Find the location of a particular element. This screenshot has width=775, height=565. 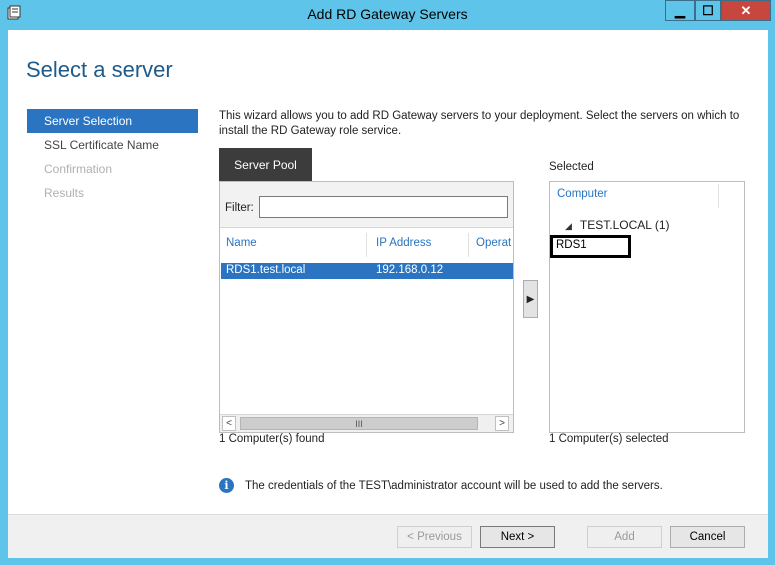

nav-item-confirmation: Confirmation is located at coordinates (78, 169).